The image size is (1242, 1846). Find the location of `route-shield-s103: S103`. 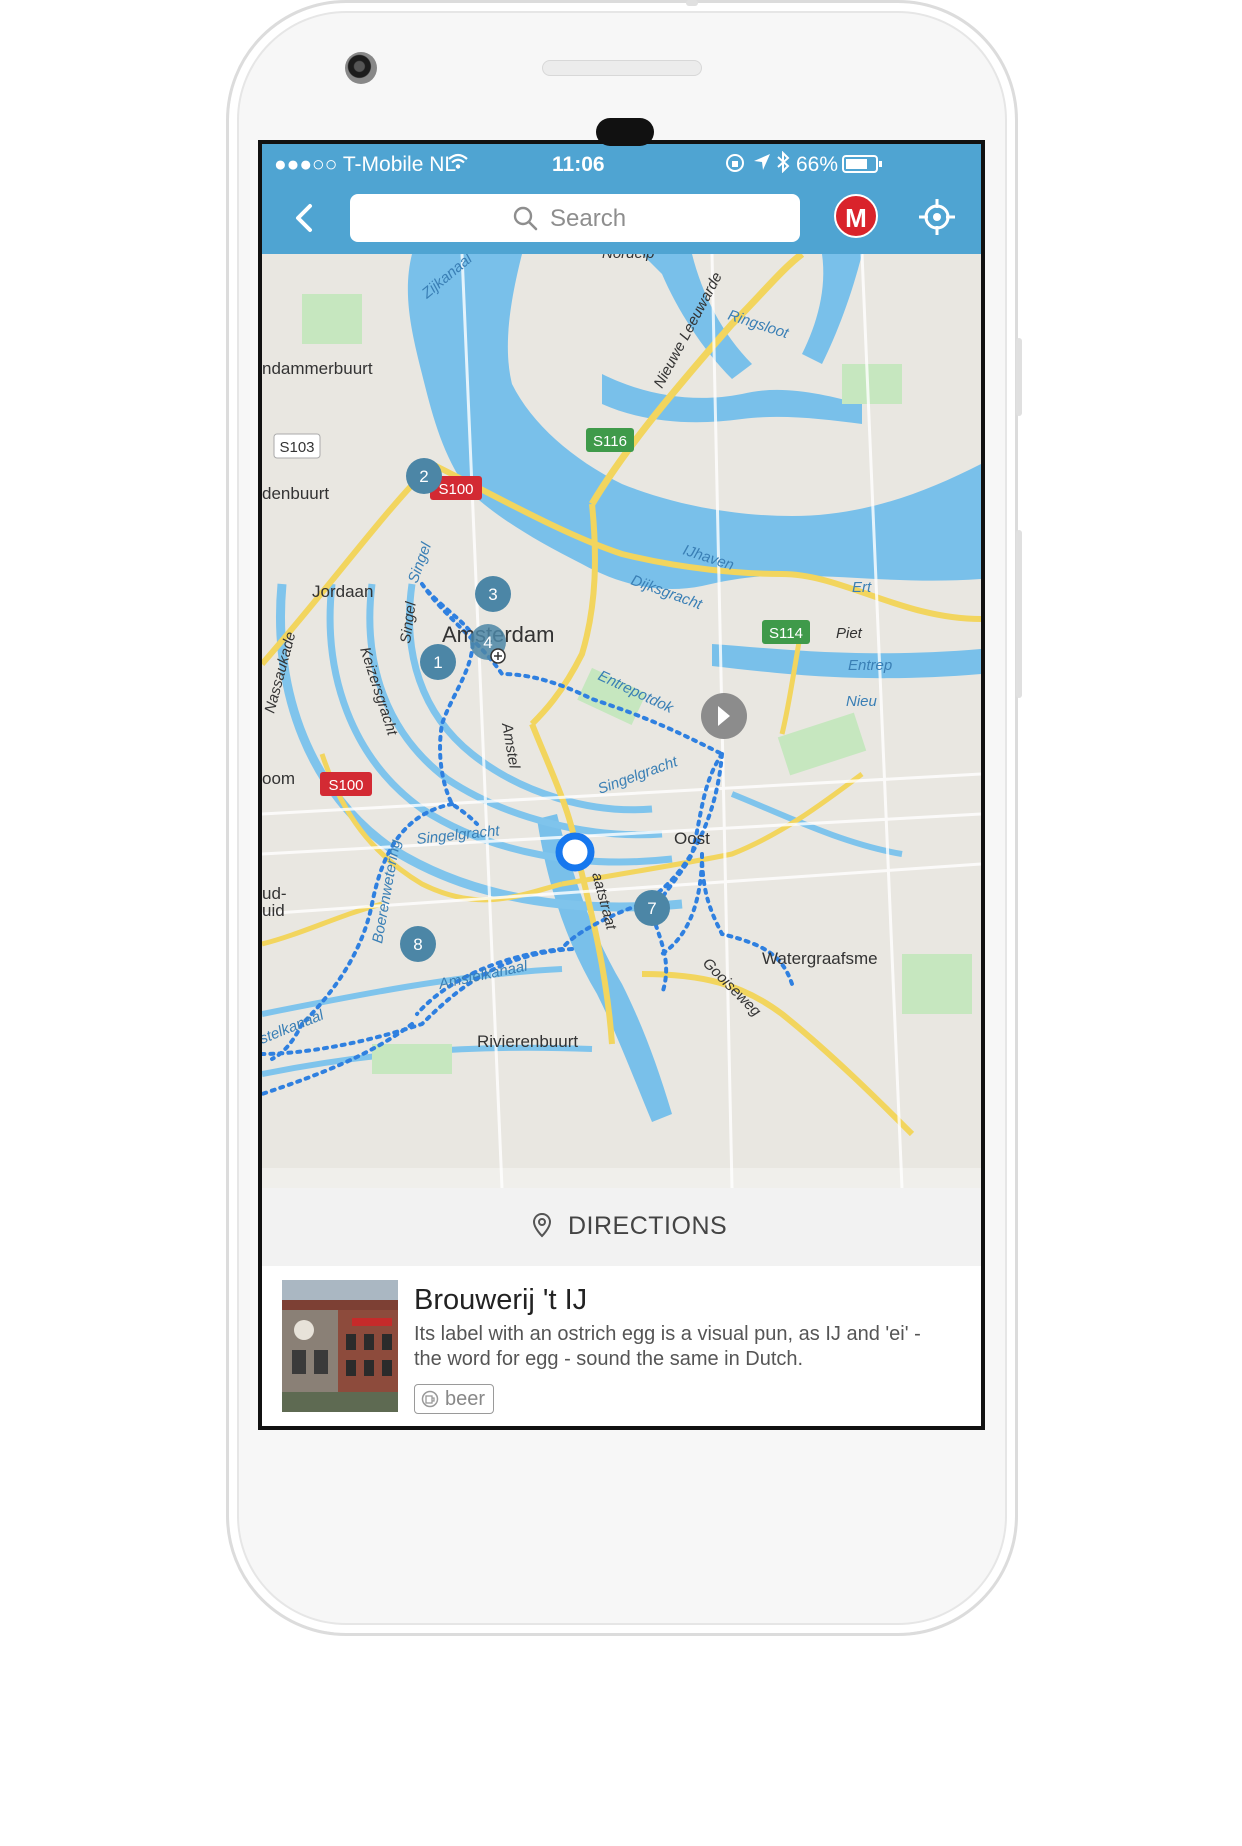

route-shield-s103: S103 is located at coordinates (297, 446).